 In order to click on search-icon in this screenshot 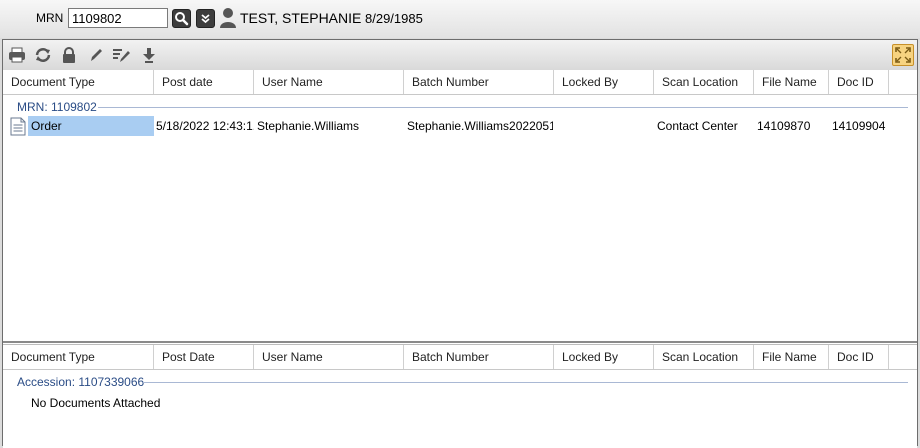, I will do `click(182, 19)`.